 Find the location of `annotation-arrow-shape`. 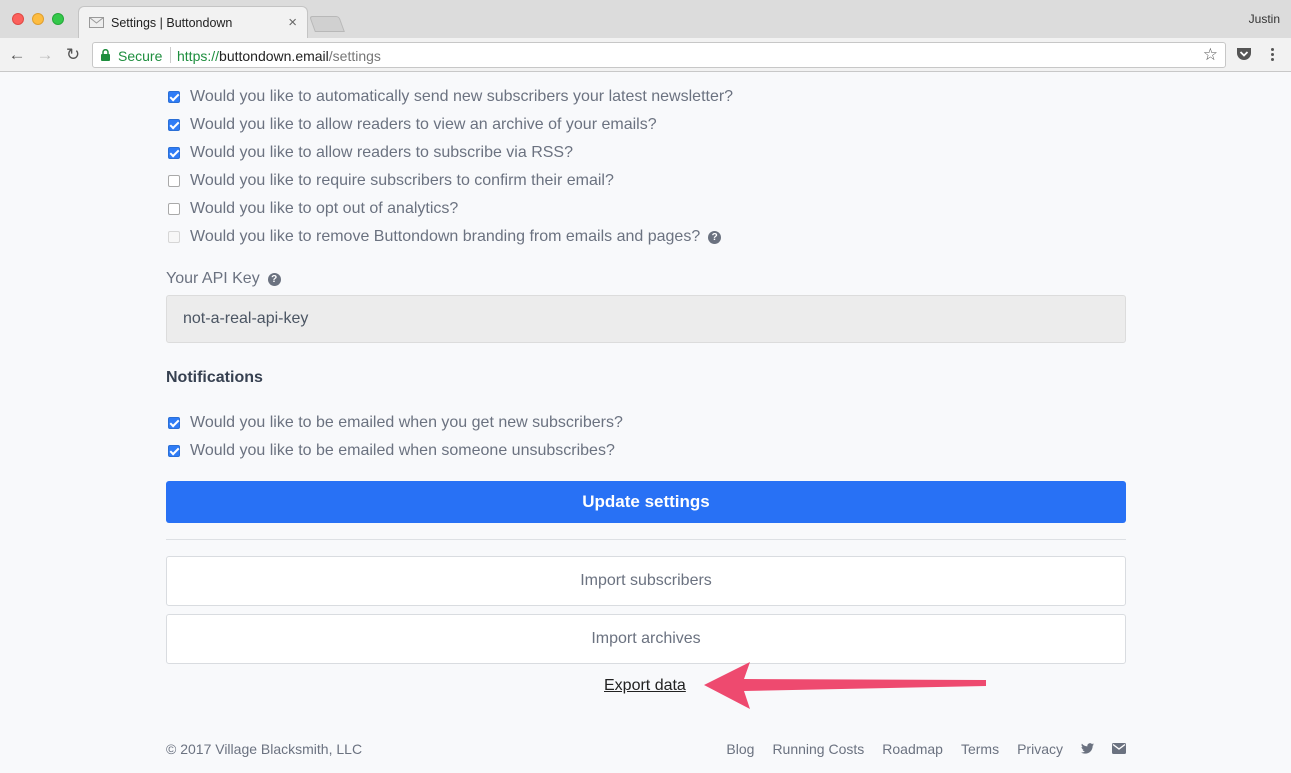

annotation-arrow-shape is located at coordinates (845, 685).